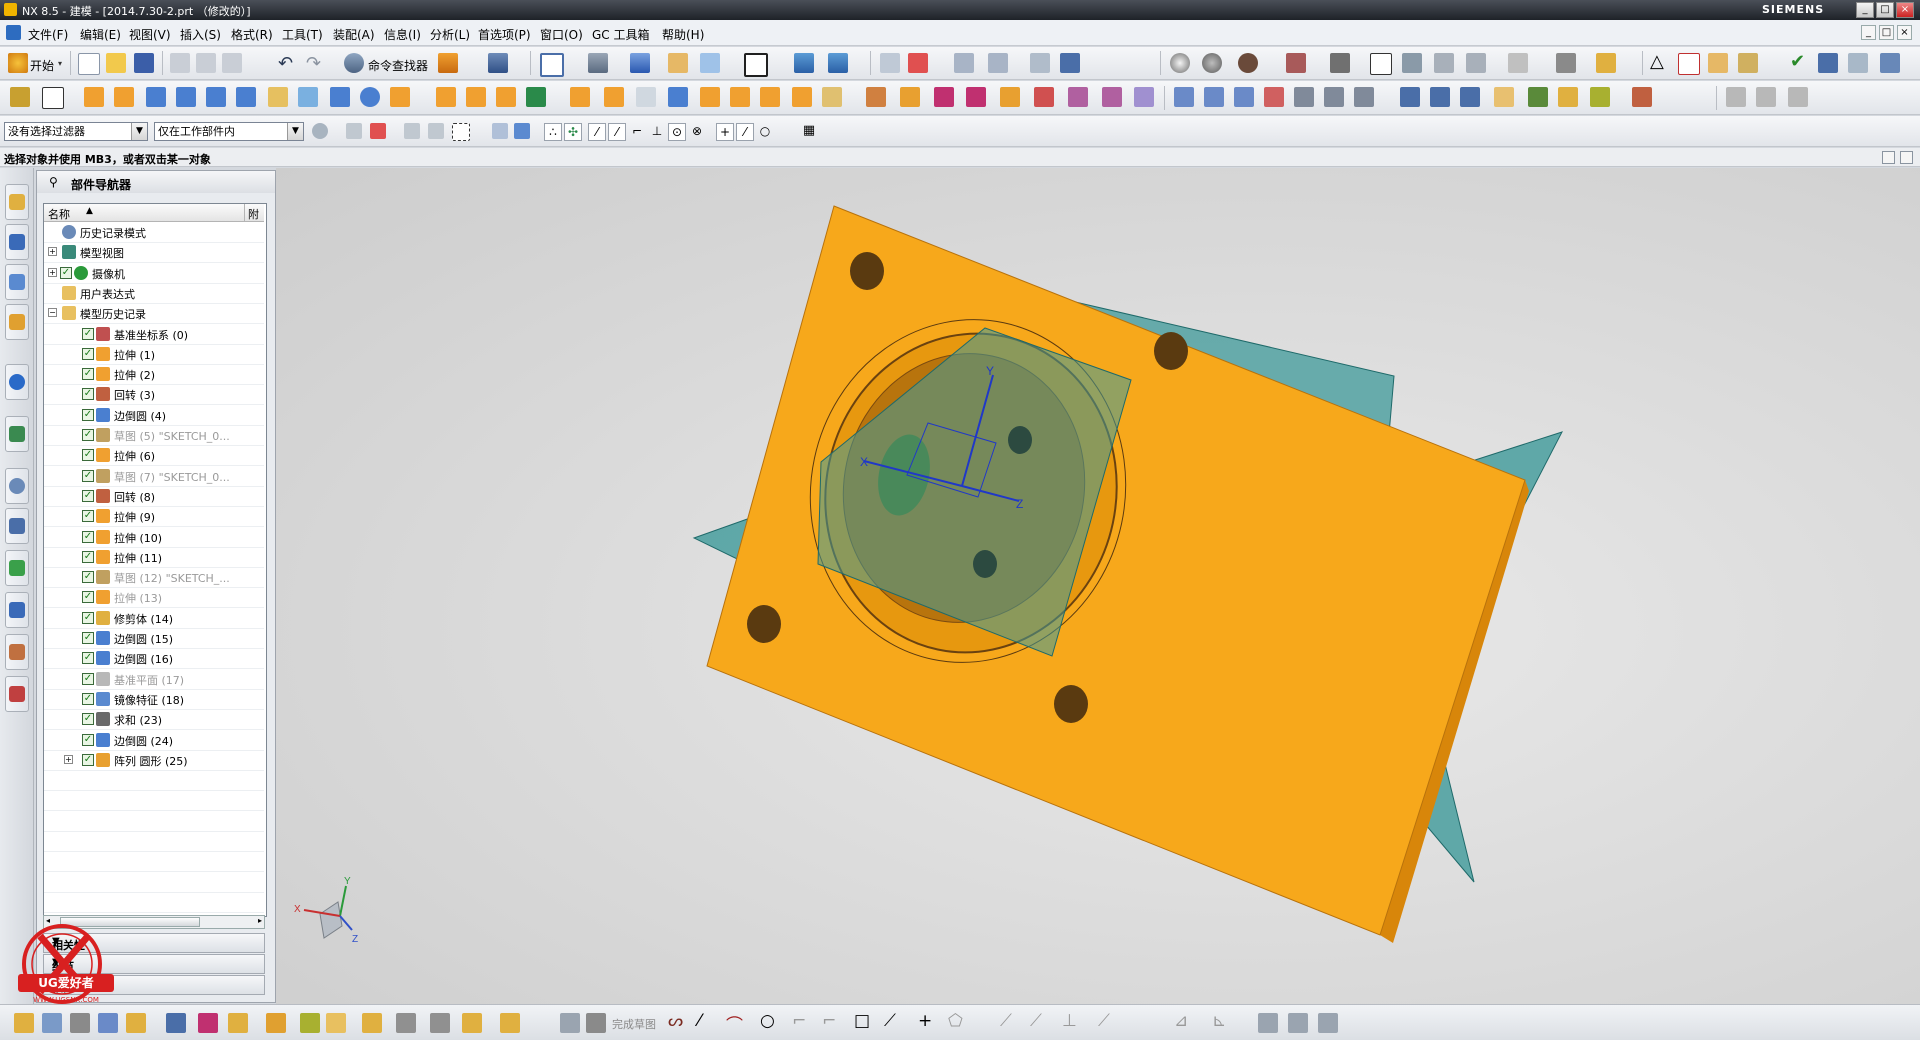 The image size is (1920, 1040). I want to click on tree-row: ✓ 拉伸 (2), so click(154, 375).